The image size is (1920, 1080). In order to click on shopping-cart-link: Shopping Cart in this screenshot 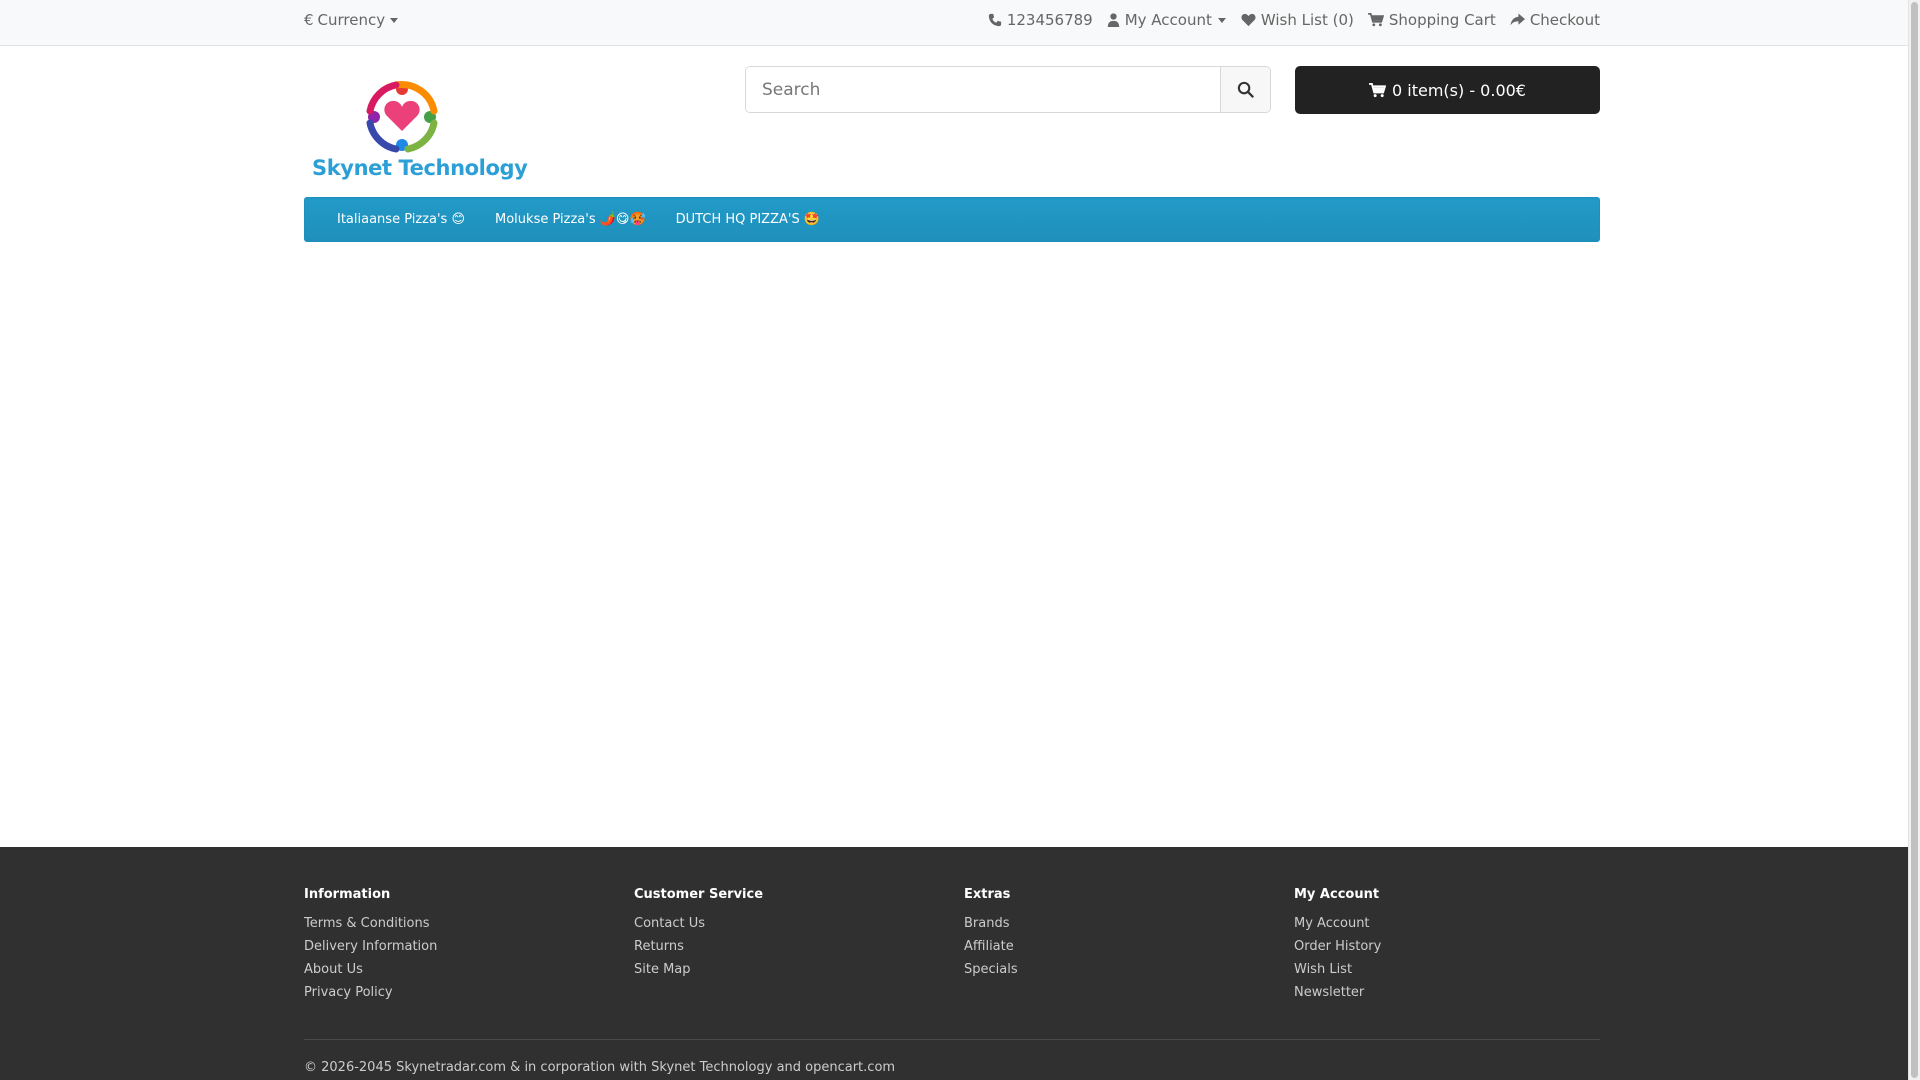, I will do `click(1432, 20)`.